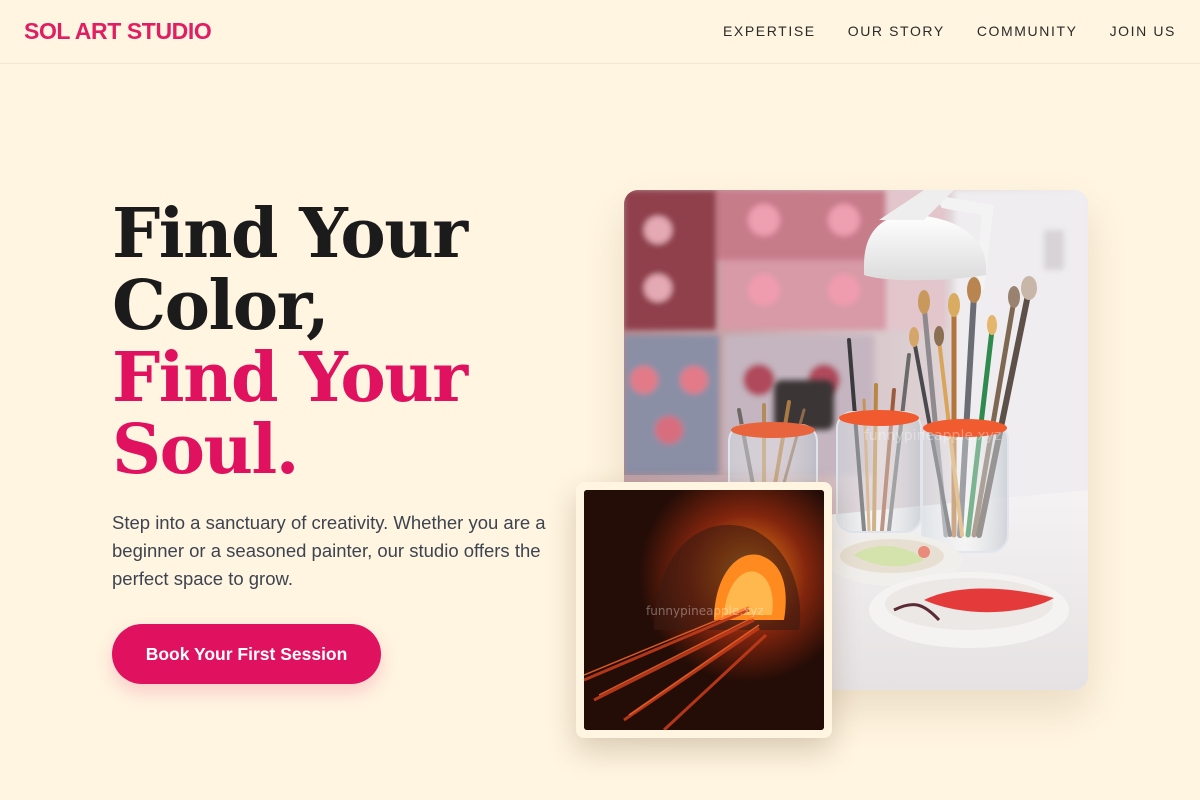 This screenshot has width=1200, height=800. What do you see at coordinates (290, 378) in the screenshot?
I see `headline-line-3: Find Your` at bounding box center [290, 378].